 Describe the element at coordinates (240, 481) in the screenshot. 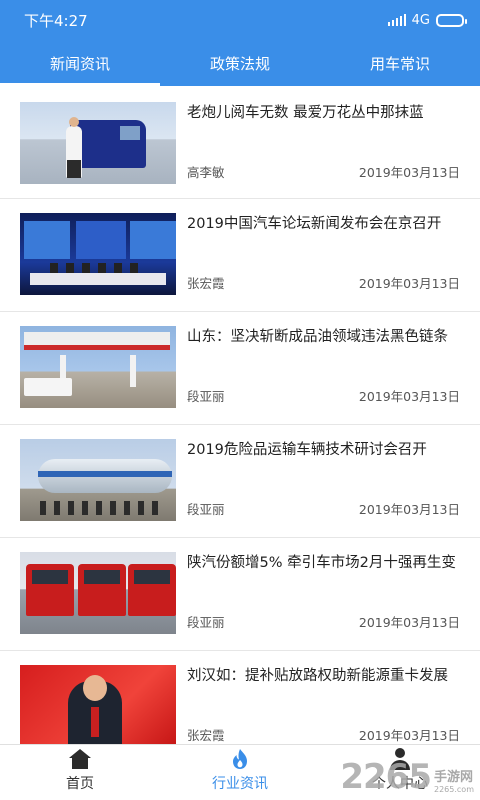

I see `news-item: 2019危险品运输车辆技术研讨会召开 段亚丽 2019年03月13日` at that location.